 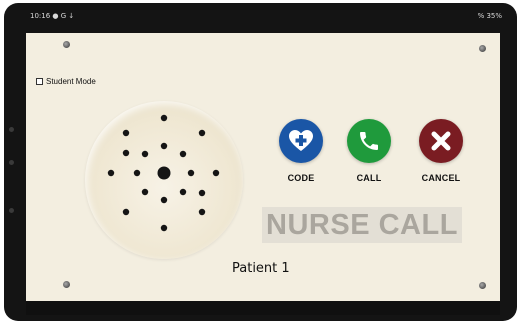 What do you see at coordinates (301, 178) in the screenshot?
I see `code-label: CODE` at bounding box center [301, 178].